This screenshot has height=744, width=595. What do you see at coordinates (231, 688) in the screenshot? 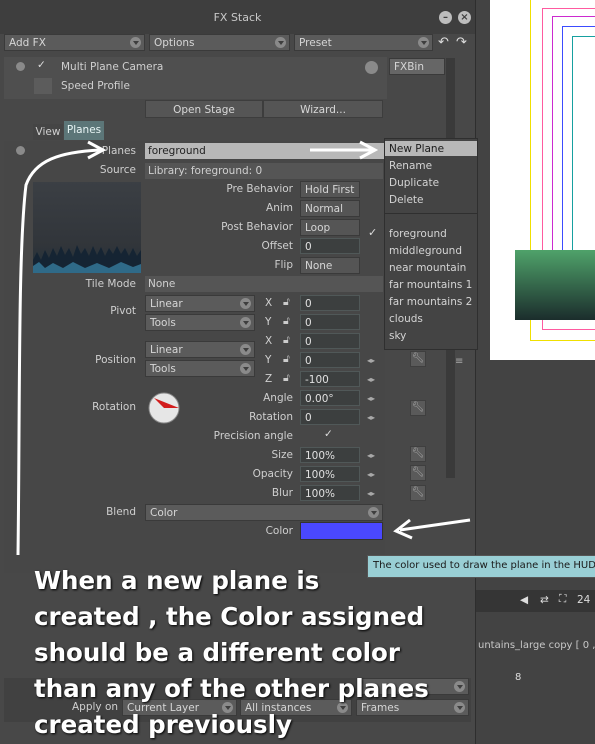
I see `annotation-line: than any of the other planes` at bounding box center [231, 688].